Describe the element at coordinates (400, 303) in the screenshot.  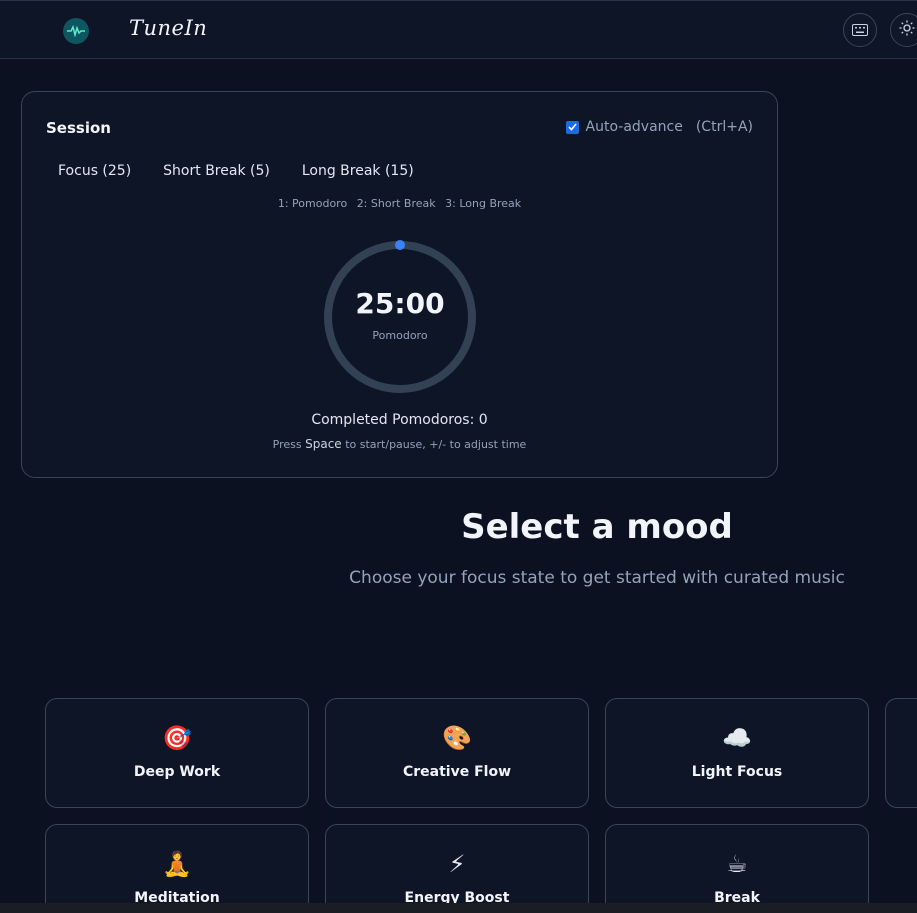
I see `timer-display: 25:00` at that location.